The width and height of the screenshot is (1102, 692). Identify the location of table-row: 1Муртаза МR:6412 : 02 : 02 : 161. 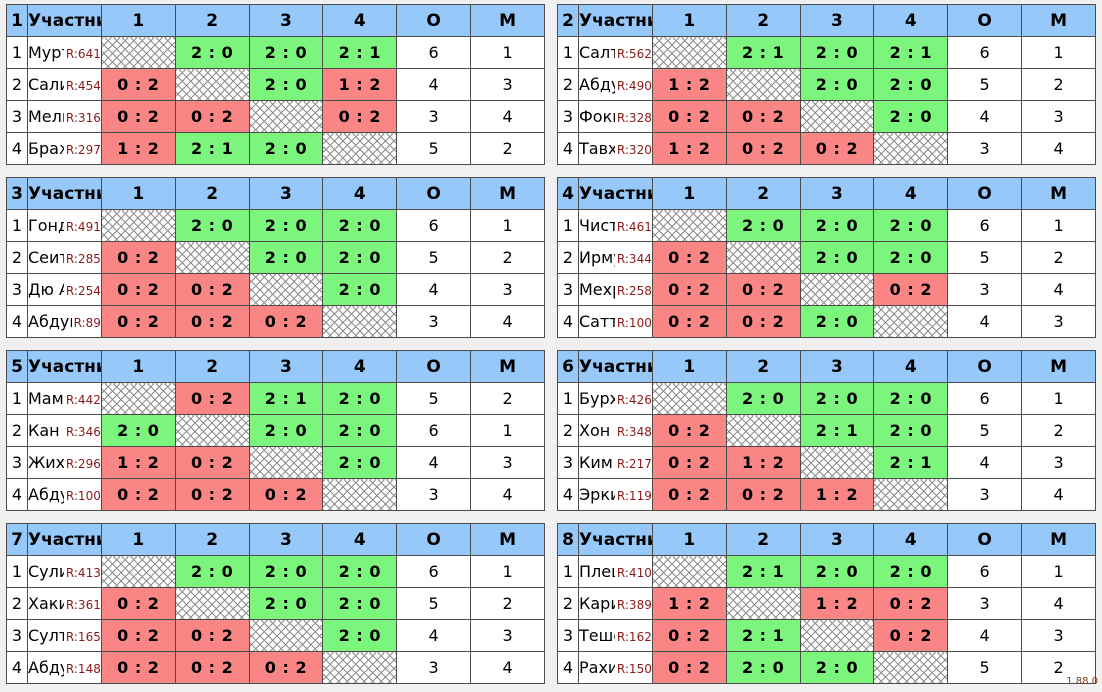
(275, 52).